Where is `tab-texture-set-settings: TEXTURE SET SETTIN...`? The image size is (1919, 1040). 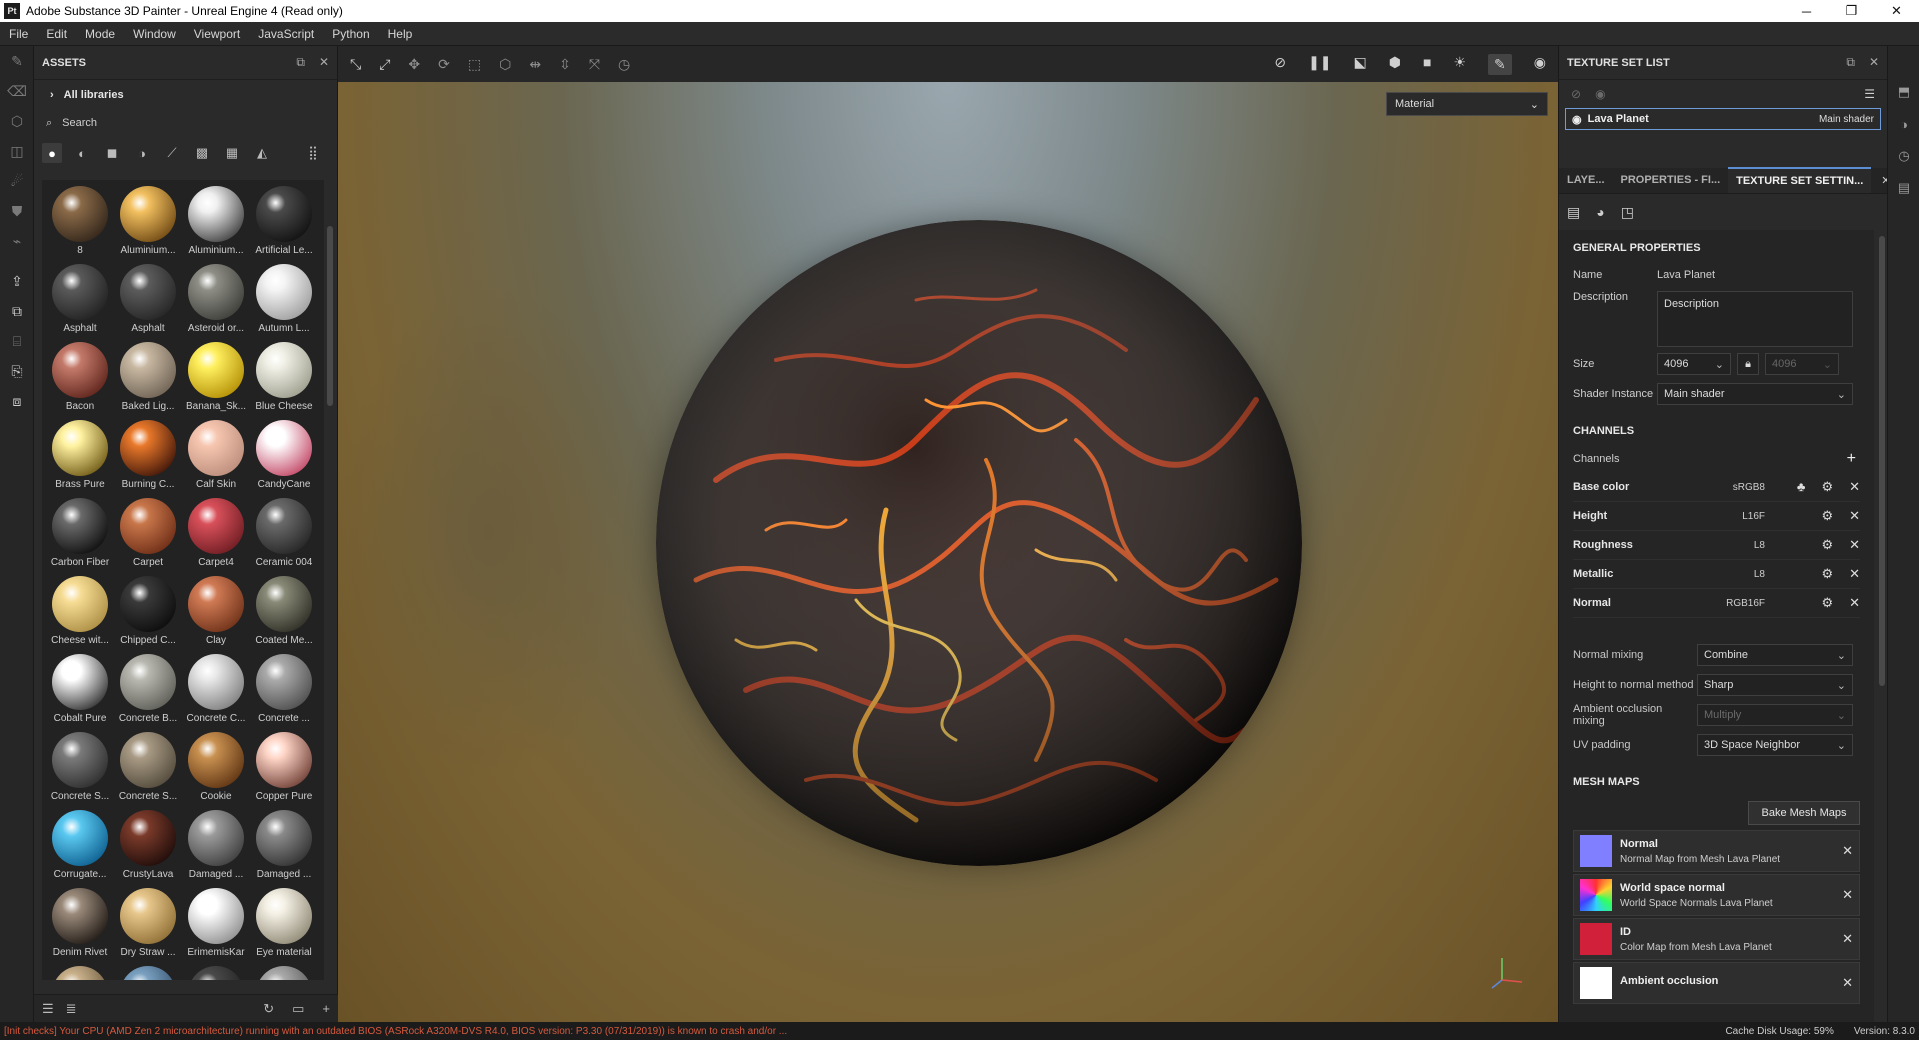 tab-texture-set-settings: TEXTURE SET SETTIN... is located at coordinates (1800, 180).